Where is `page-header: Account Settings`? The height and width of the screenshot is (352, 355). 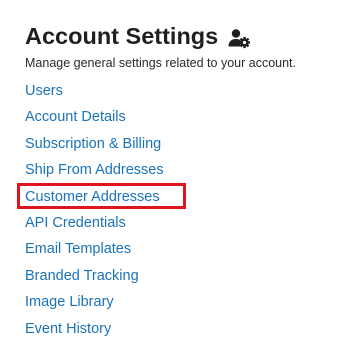
page-header: Account Settings is located at coordinates (138, 36).